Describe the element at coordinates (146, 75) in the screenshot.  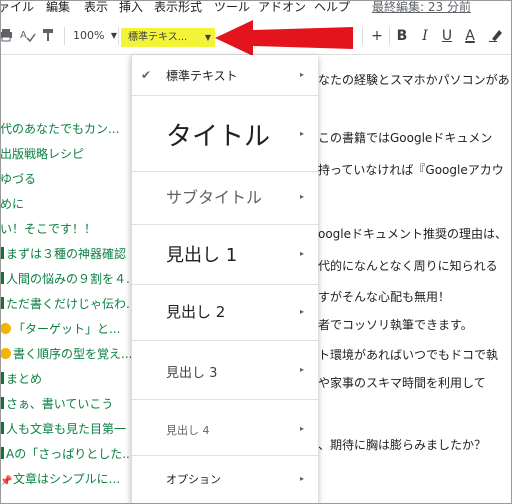
I see `checkmark-icon: ✔` at that location.